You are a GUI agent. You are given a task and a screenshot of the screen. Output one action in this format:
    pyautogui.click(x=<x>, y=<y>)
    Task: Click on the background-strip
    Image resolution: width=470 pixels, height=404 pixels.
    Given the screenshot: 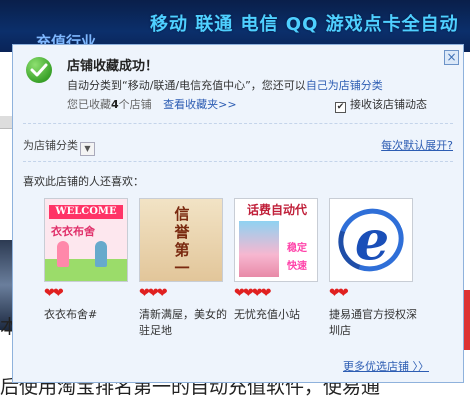 What is the action you would take?
    pyautogui.click(x=6, y=122)
    